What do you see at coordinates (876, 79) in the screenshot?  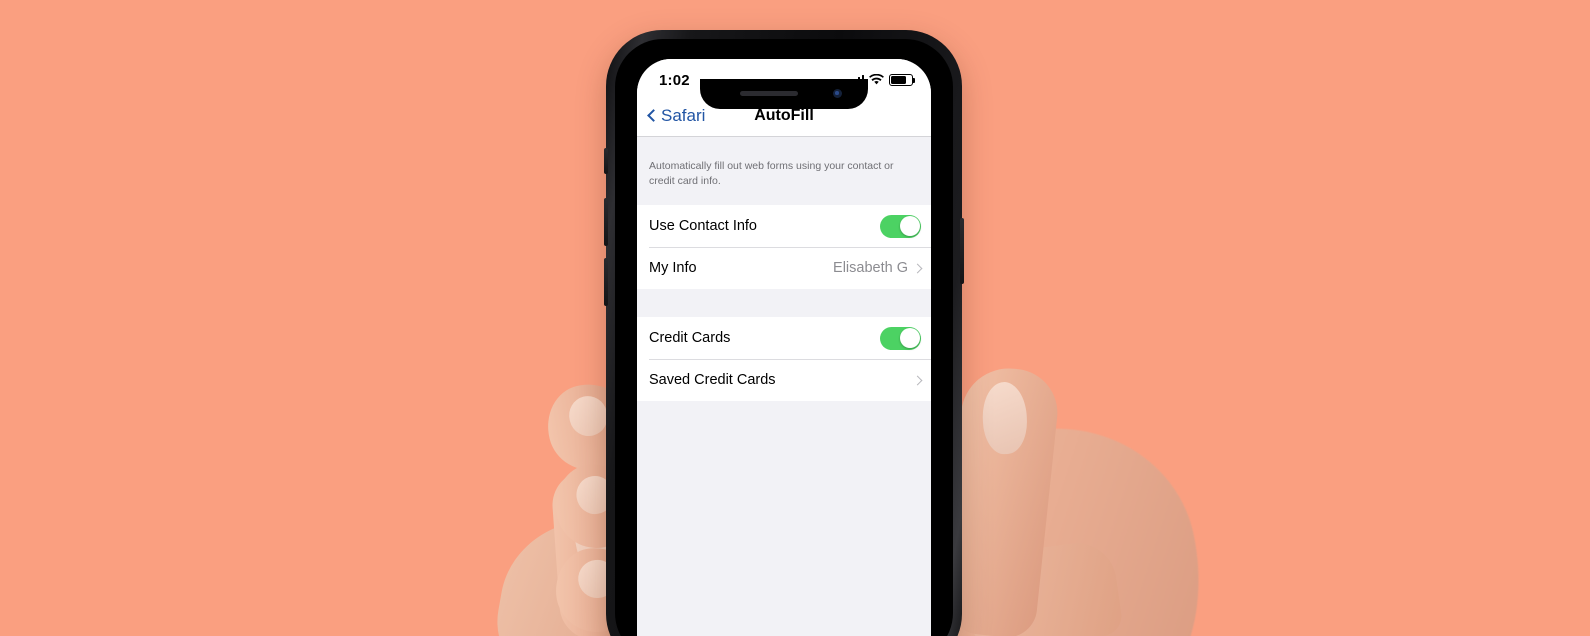 I see `wifi-icon` at bounding box center [876, 79].